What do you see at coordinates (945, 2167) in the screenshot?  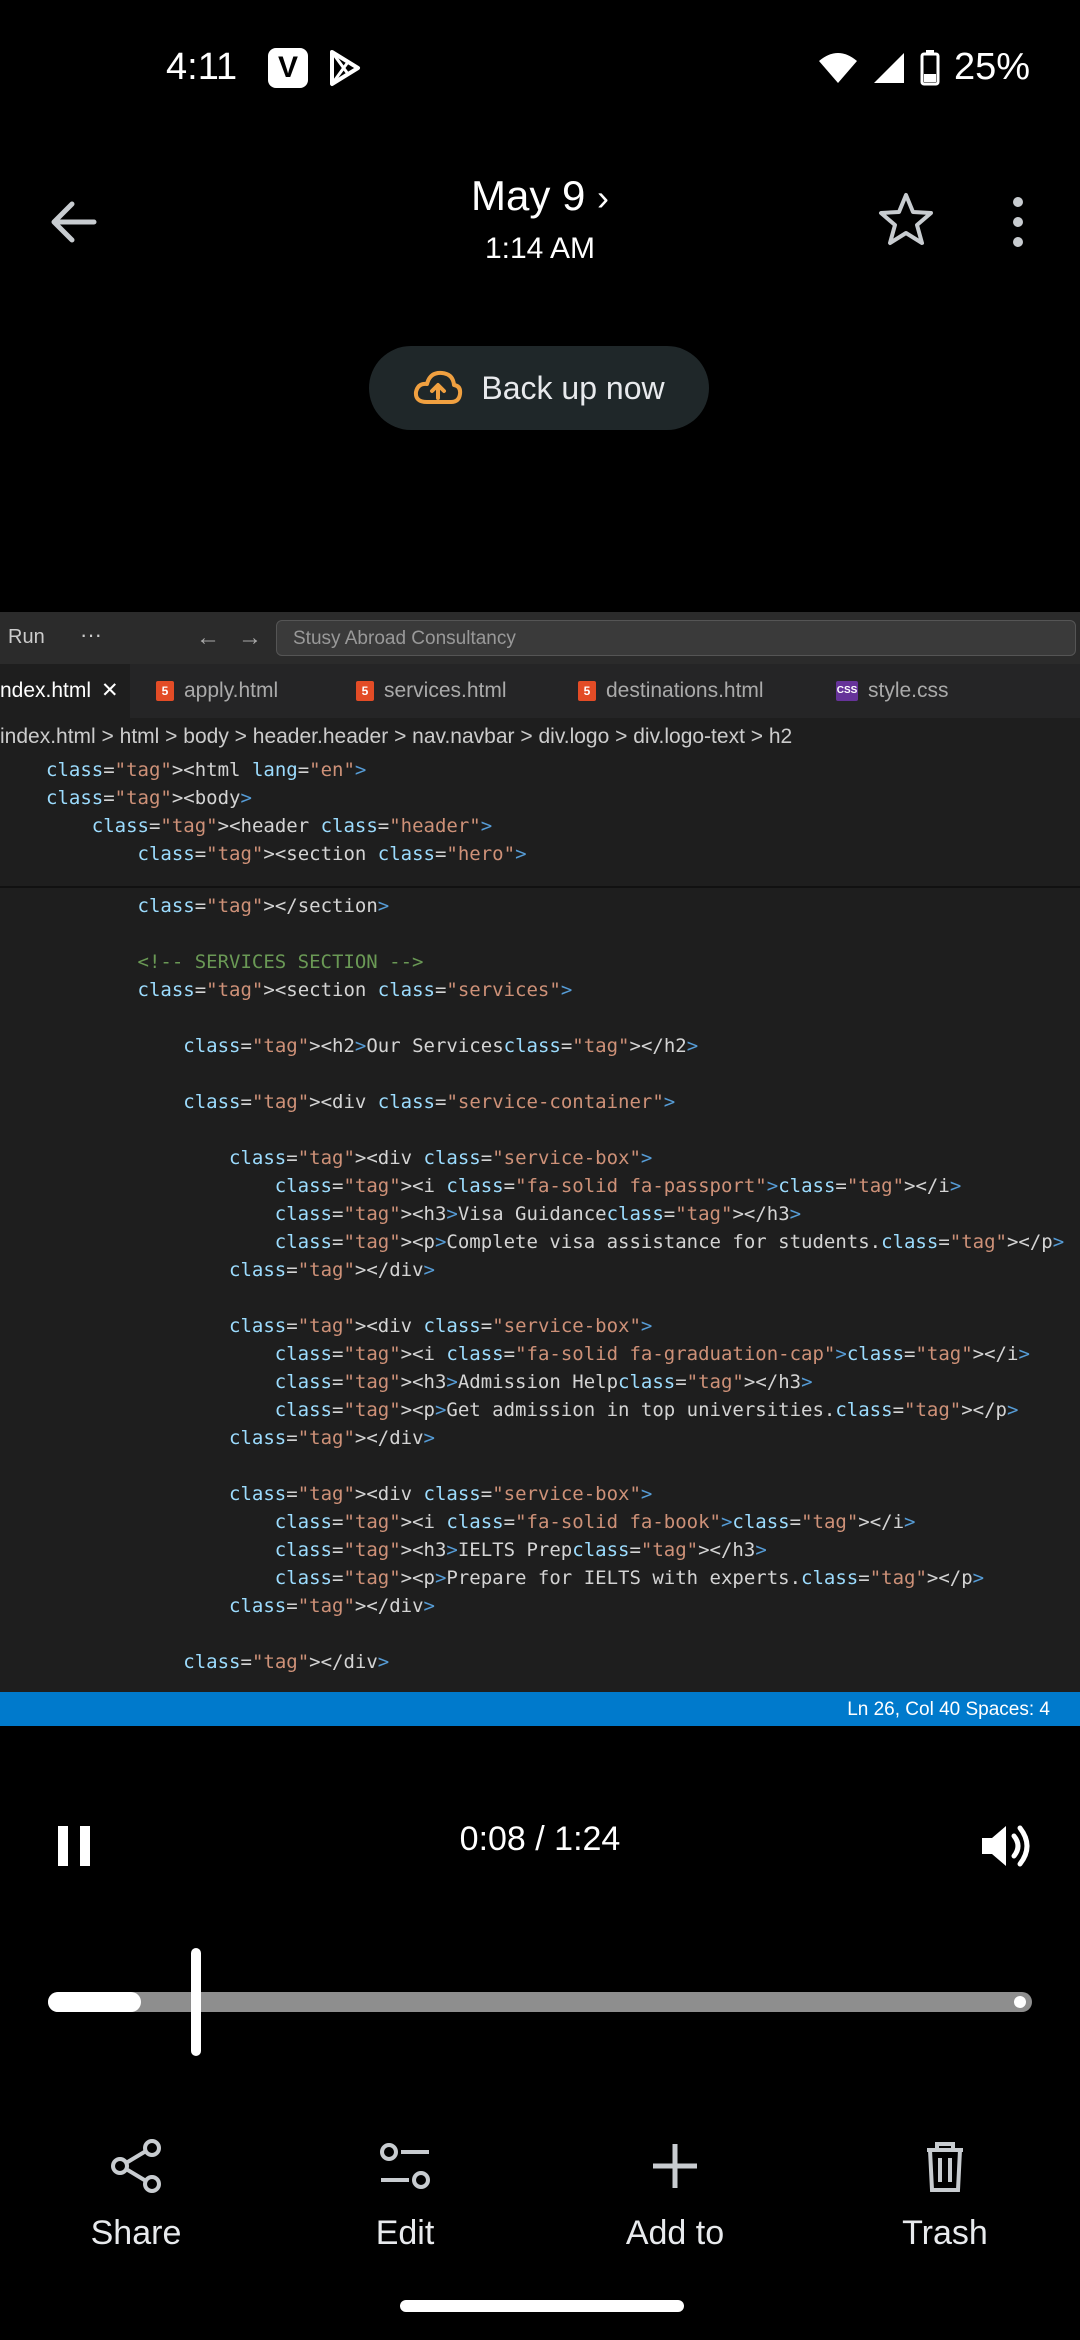 I see `trash-icon` at bounding box center [945, 2167].